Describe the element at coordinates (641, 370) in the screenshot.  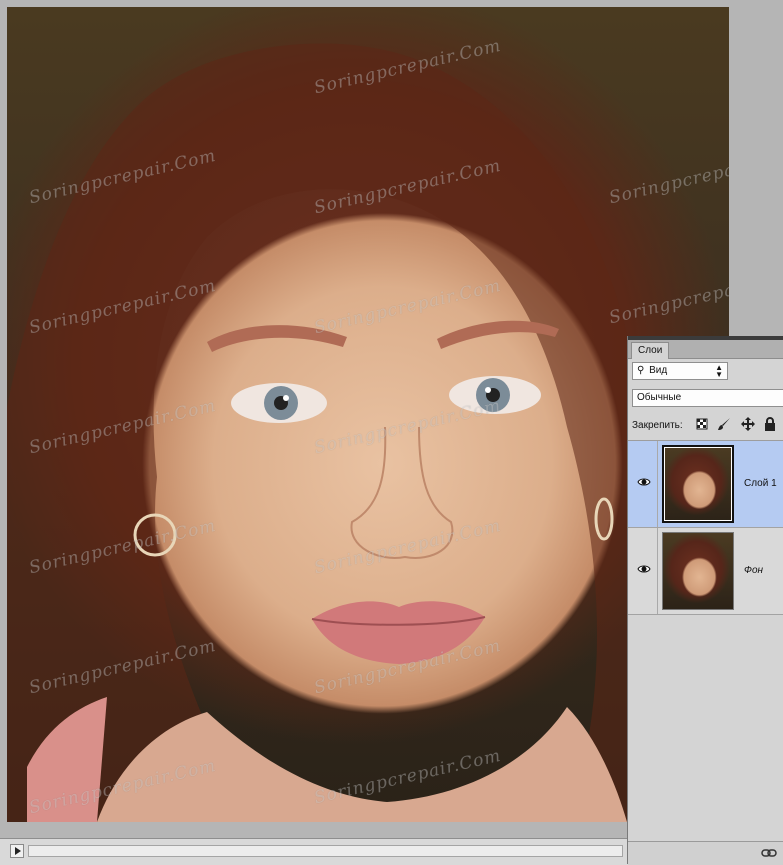
I see `search-icon: ⚲` at that location.